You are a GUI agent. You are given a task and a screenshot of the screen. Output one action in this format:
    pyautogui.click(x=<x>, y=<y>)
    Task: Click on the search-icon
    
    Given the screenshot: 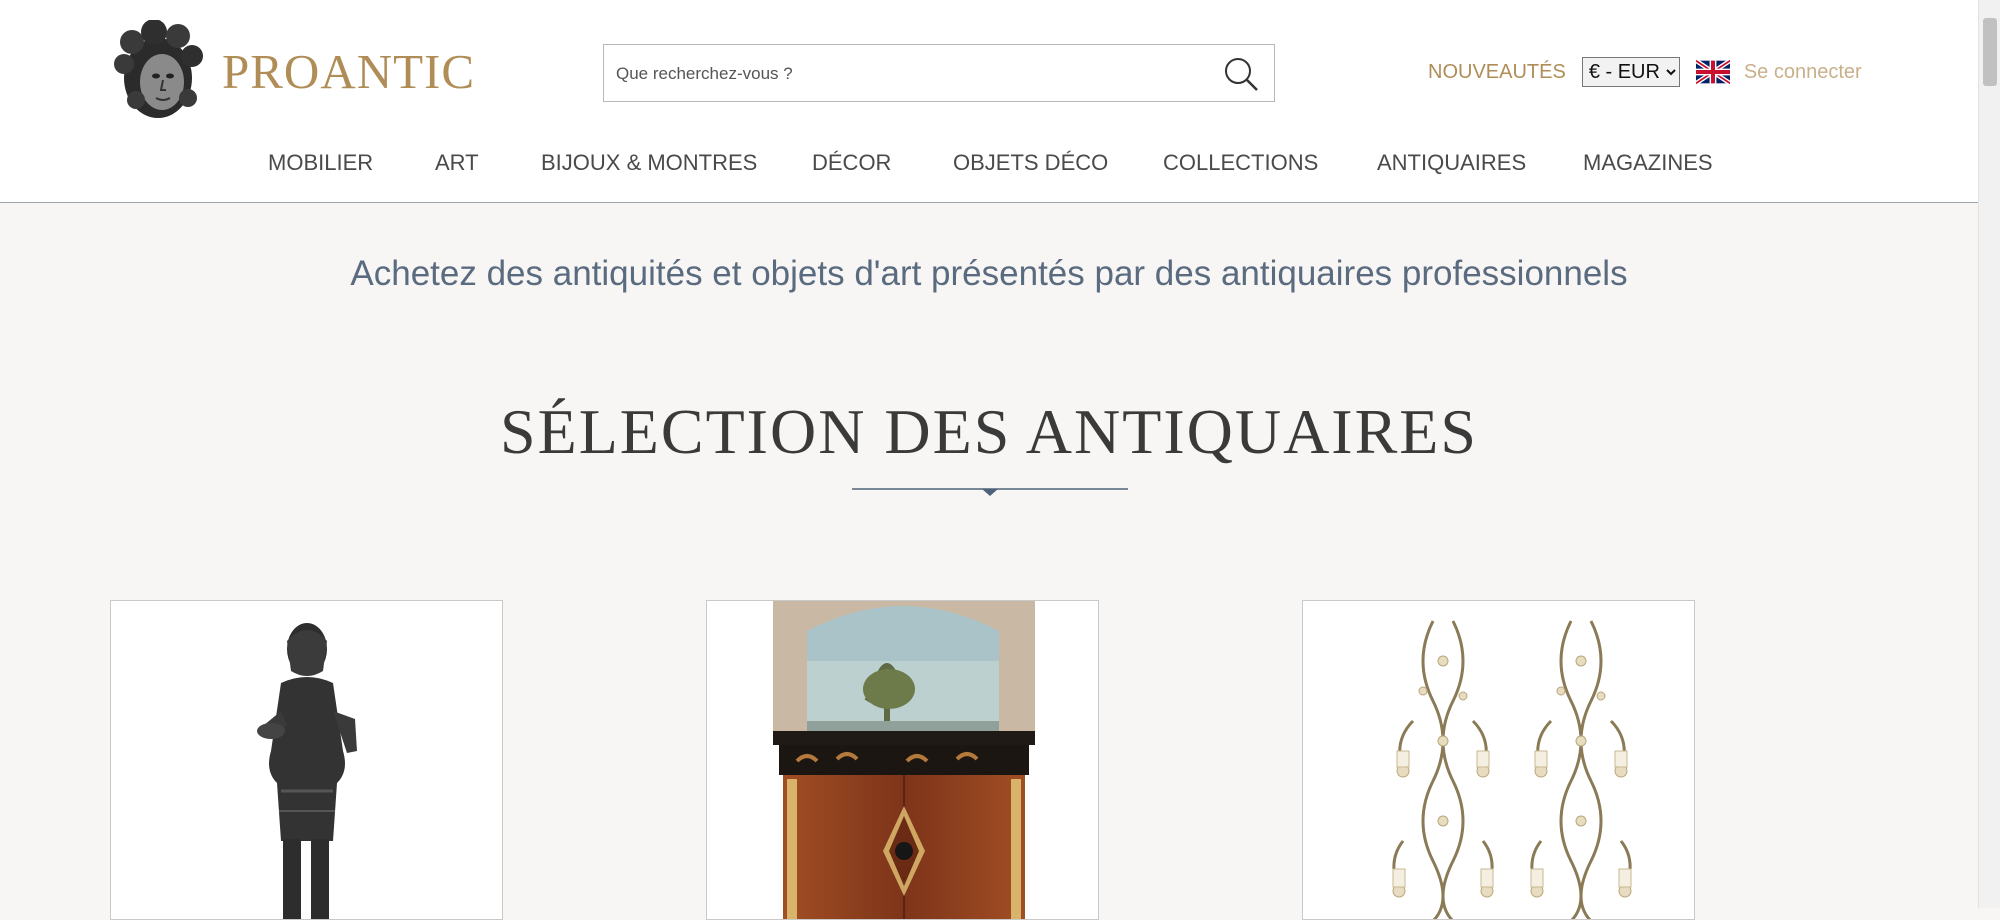 What is the action you would take?
    pyautogui.click(x=1241, y=74)
    